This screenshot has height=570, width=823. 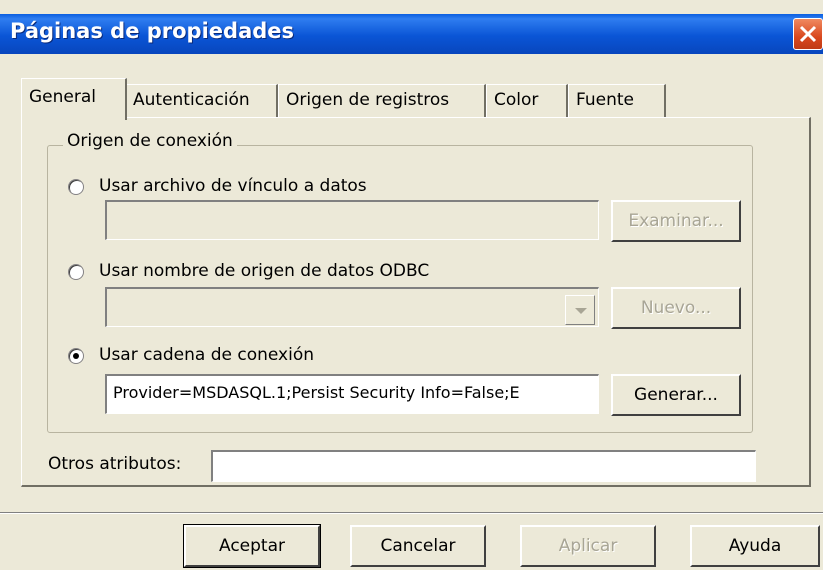 I want to click on radio-connection-string, so click(x=76, y=356).